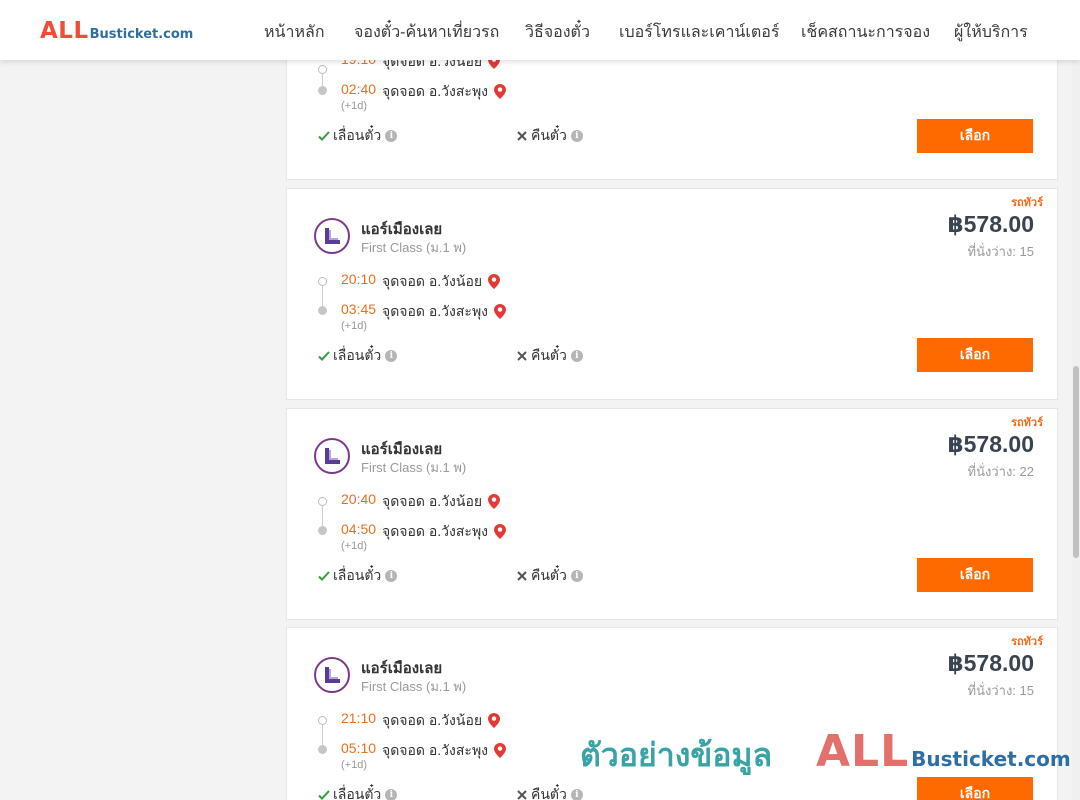 Image resolution: width=1080 pixels, height=800 pixels. I want to click on watermark-logo-domain: Busticket.com, so click(991, 759).